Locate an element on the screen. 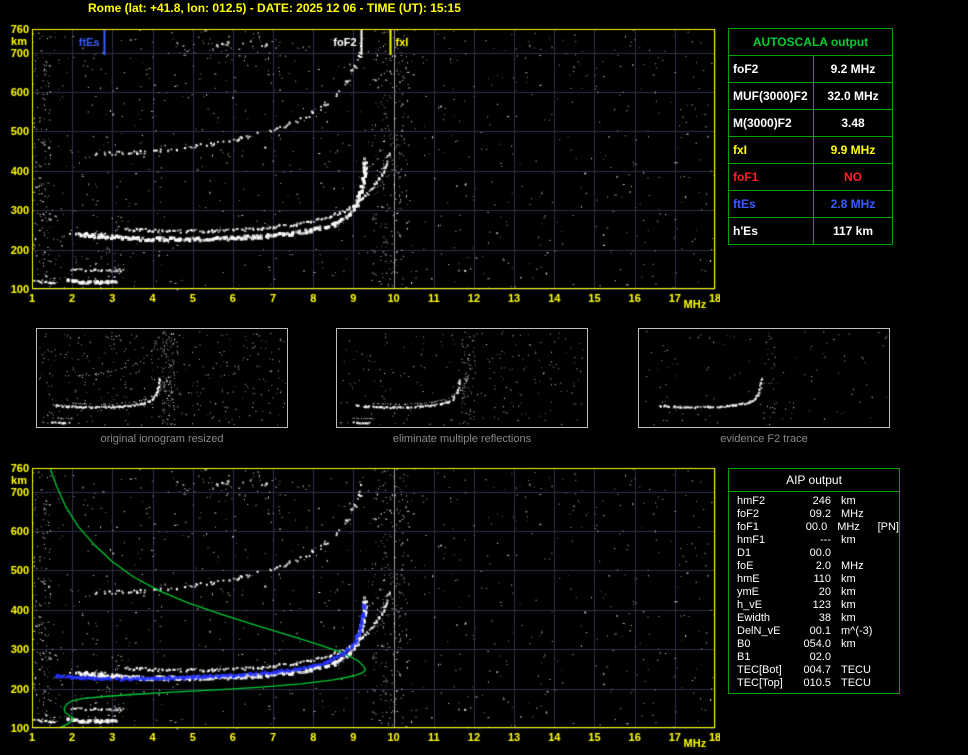 The width and height of the screenshot is (968, 755). param-value: 00.1 is located at coordinates (820, 631).